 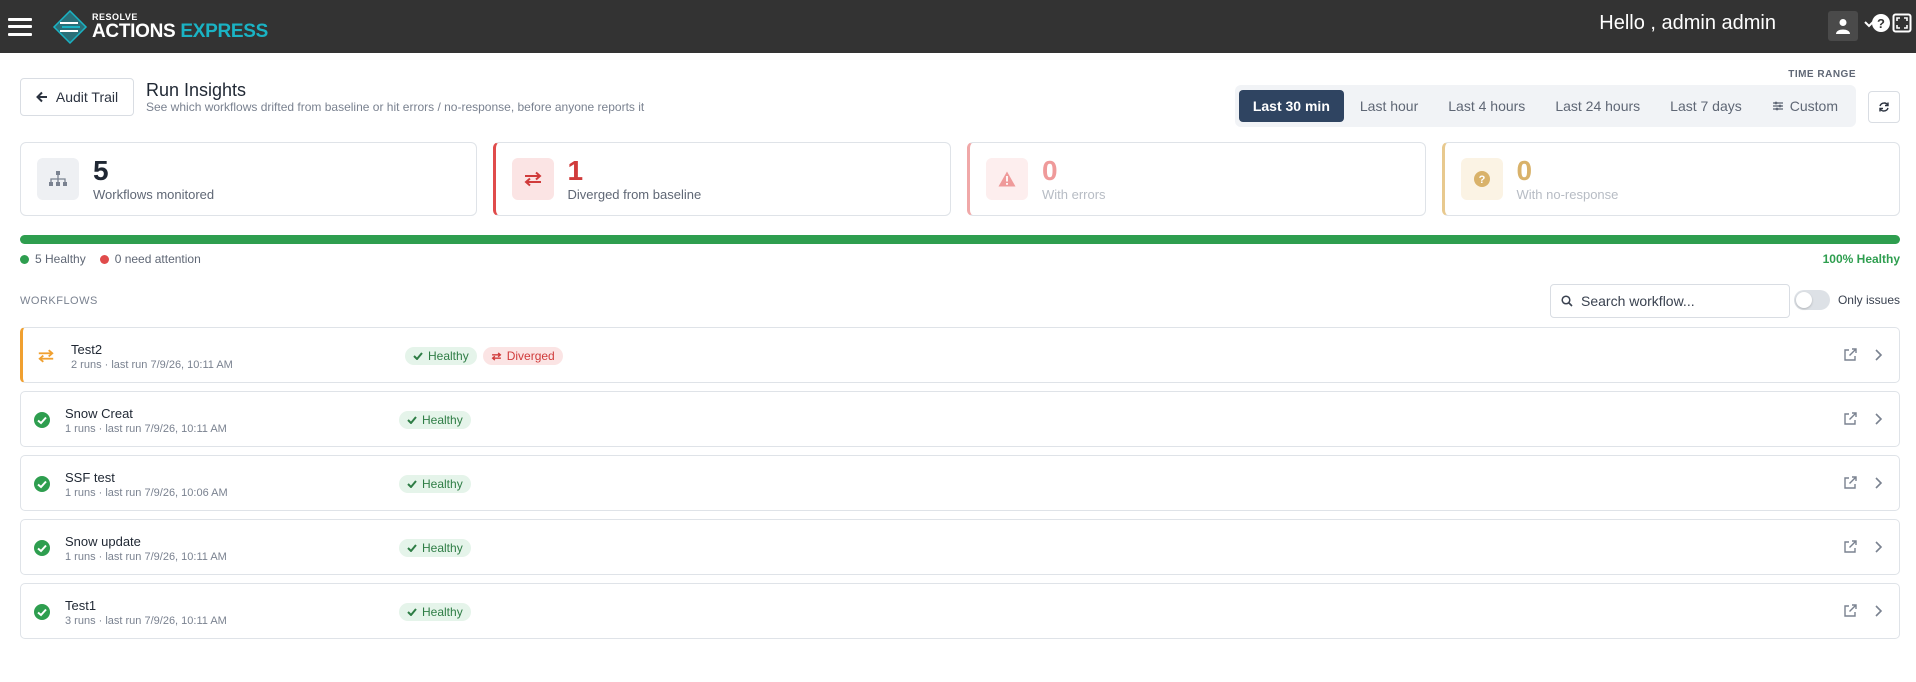 What do you see at coordinates (1812, 300) in the screenshot?
I see `only-issues-toggle` at bounding box center [1812, 300].